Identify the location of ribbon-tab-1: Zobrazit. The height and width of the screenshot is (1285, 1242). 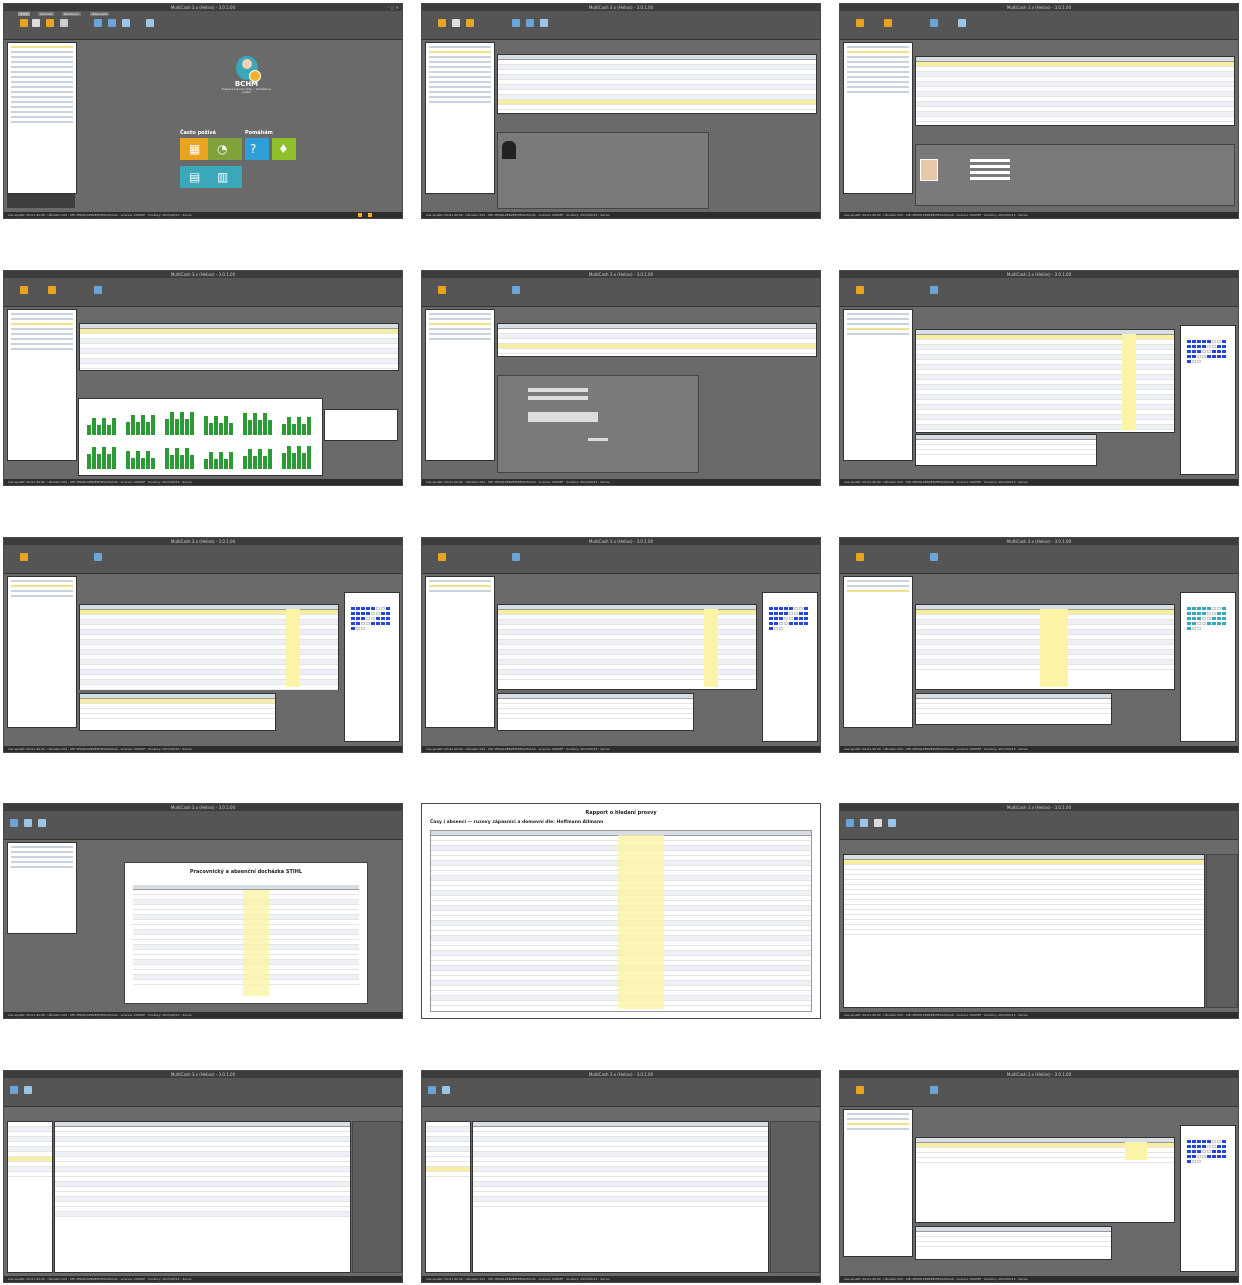
(46, 14).